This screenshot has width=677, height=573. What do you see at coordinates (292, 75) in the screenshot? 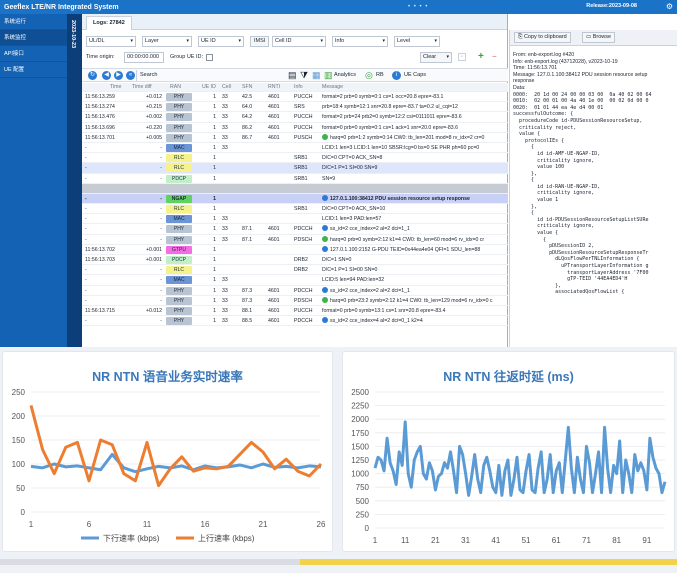
I see `print-icon: ▤` at bounding box center [292, 75].